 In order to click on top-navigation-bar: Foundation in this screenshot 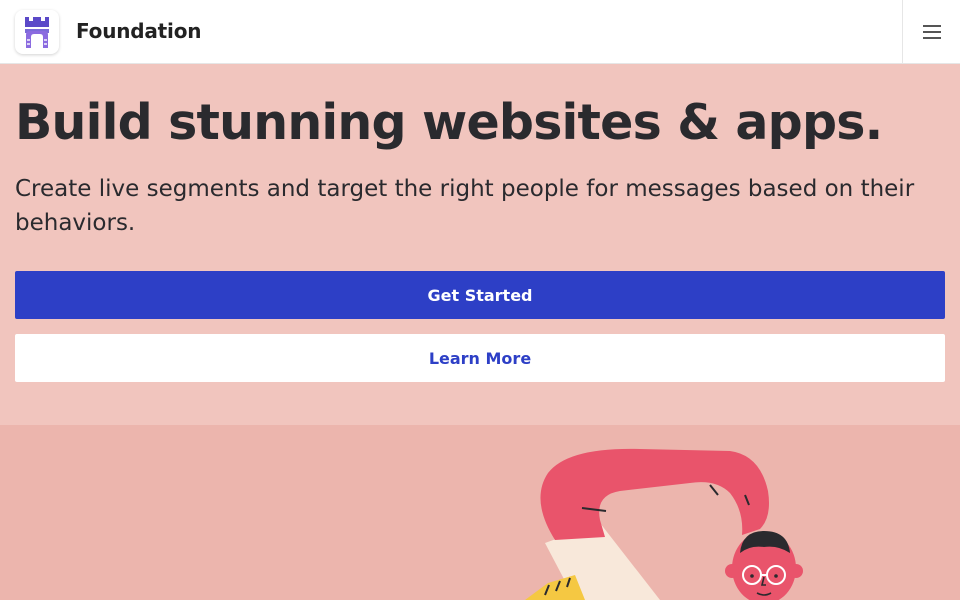, I will do `click(480, 32)`.